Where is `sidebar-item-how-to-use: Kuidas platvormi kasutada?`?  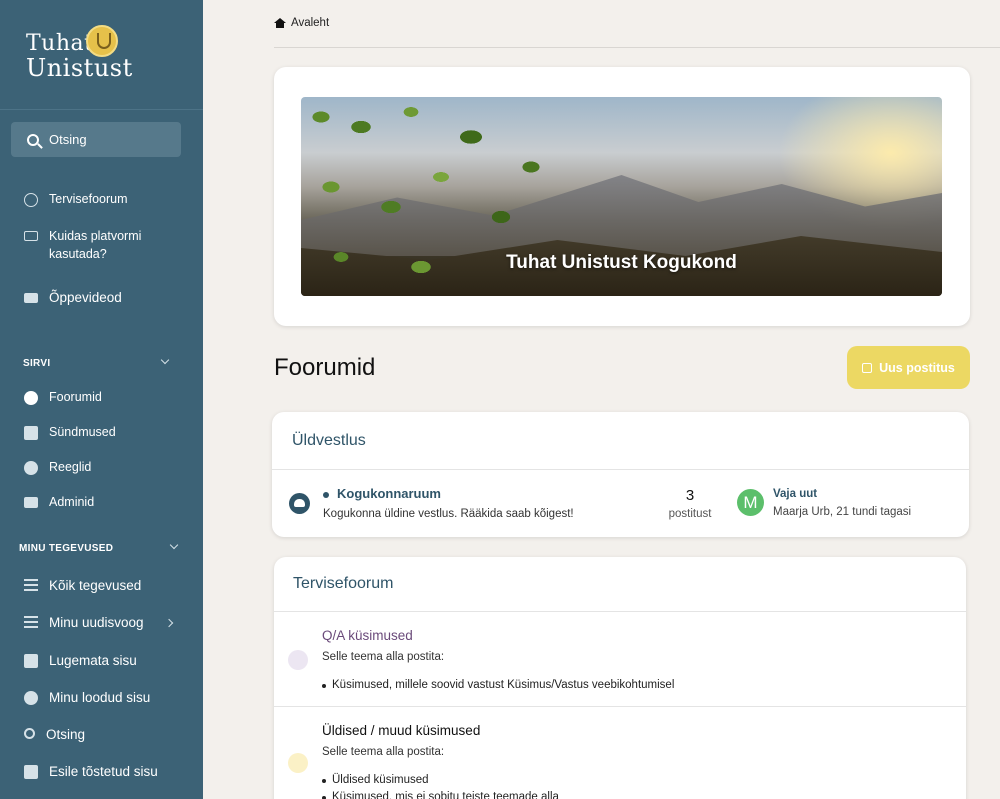
sidebar-item-how-to-use: Kuidas platvormi kasutada? is located at coordinates (99, 245).